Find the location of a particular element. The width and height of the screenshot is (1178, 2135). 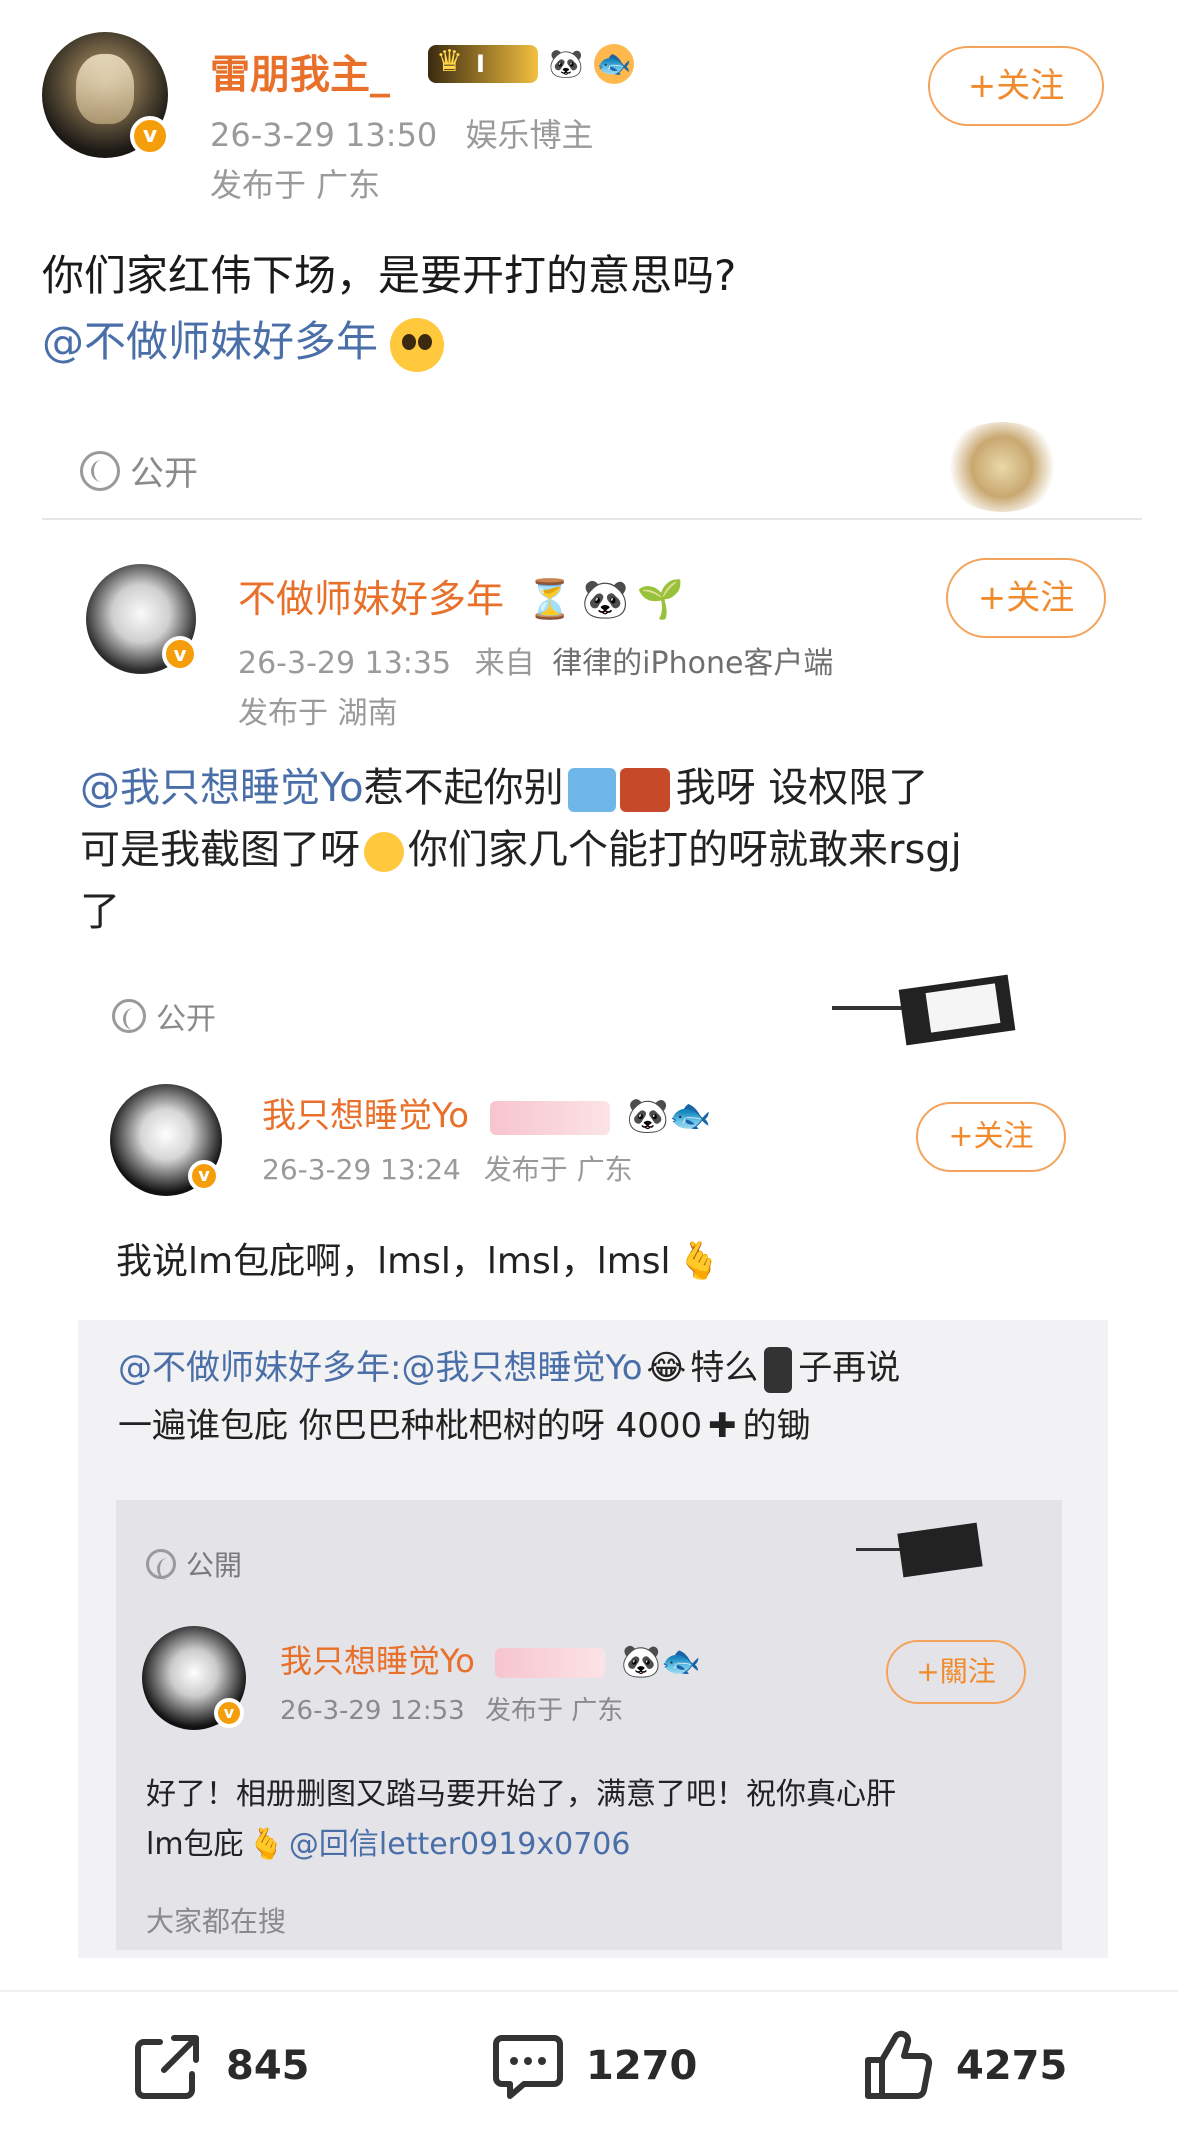

repost-line2: 一遍谁包庇 你巴巴种枇杷树的呀 4000 ✚ 的锄 is located at coordinates (464, 1426).